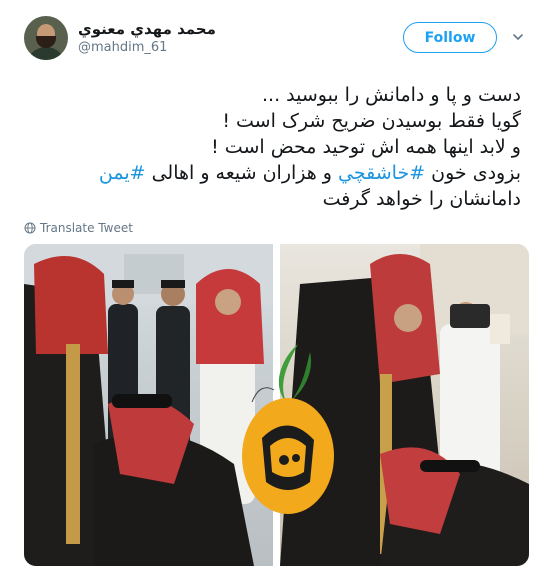  Describe the element at coordinates (371, 121) in the screenshot. I see `tweet-line-2: گویا فقط بوسیدن ضریح شرک است !` at that location.